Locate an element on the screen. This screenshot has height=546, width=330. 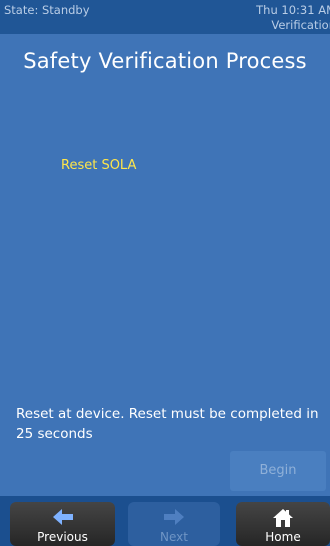
home-label: Home is located at coordinates (283, 537).